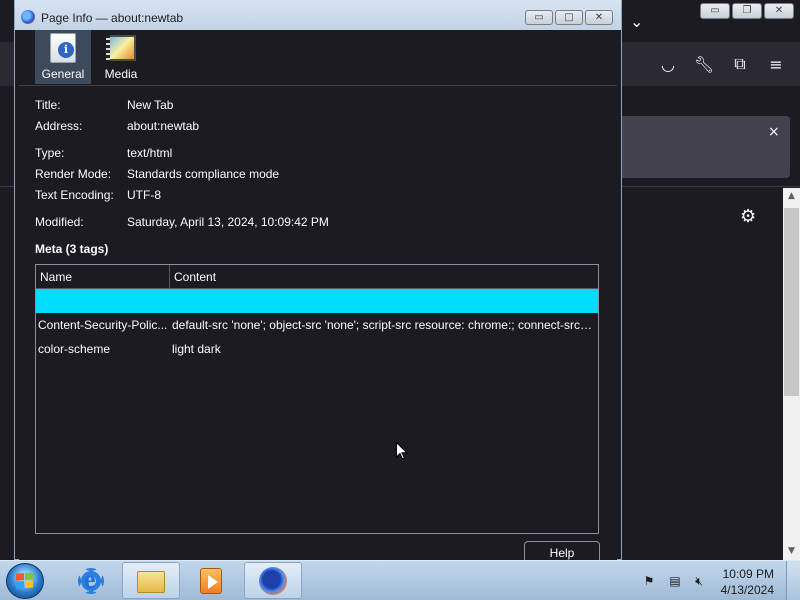 Image resolution: width=800 pixels, height=600 pixels. I want to click on info-document-icon: i, so click(63, 48).